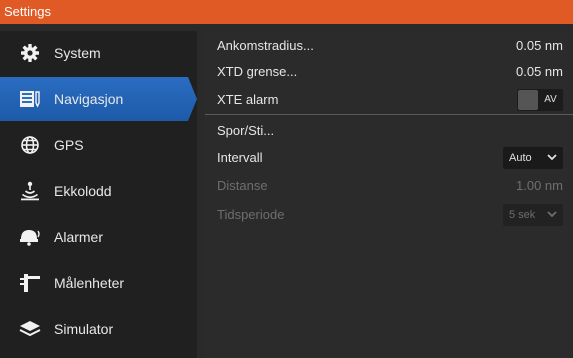  I want to click on distance-value: 1.00 nm, so click(539, 185).